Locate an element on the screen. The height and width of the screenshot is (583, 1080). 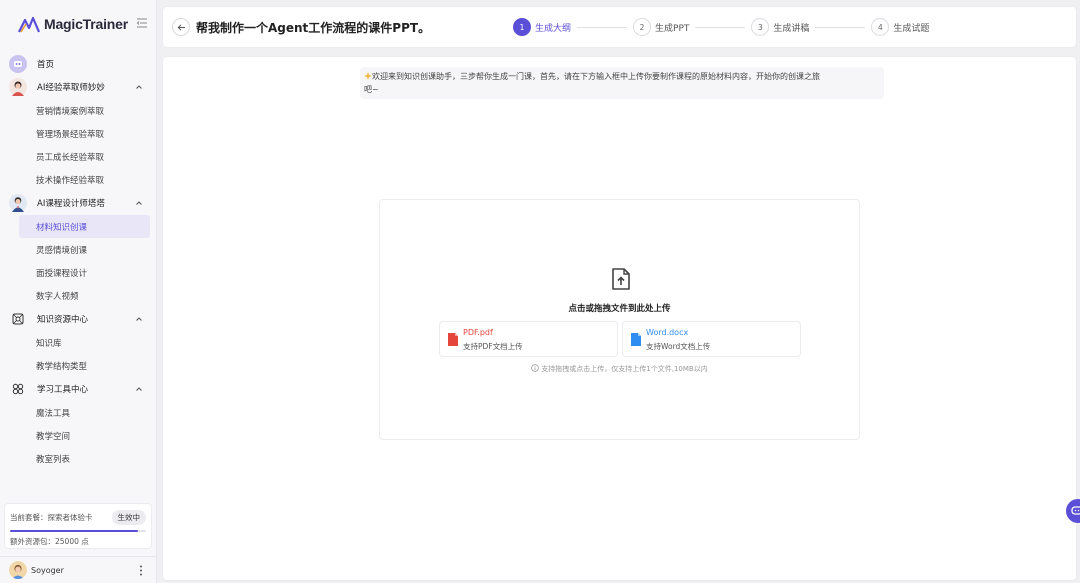
pdf-upload-option: PDF.pdf 支持PDF文档上传 is located at coordinates (528, 339).